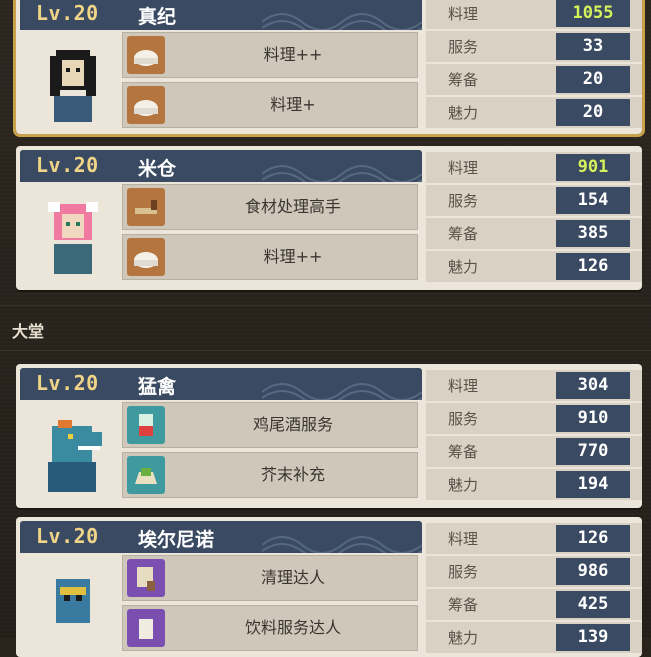  I want to click on stats-panel: 料理 901 服务 154 筹备 385 魅力 126, so click(534, 218).